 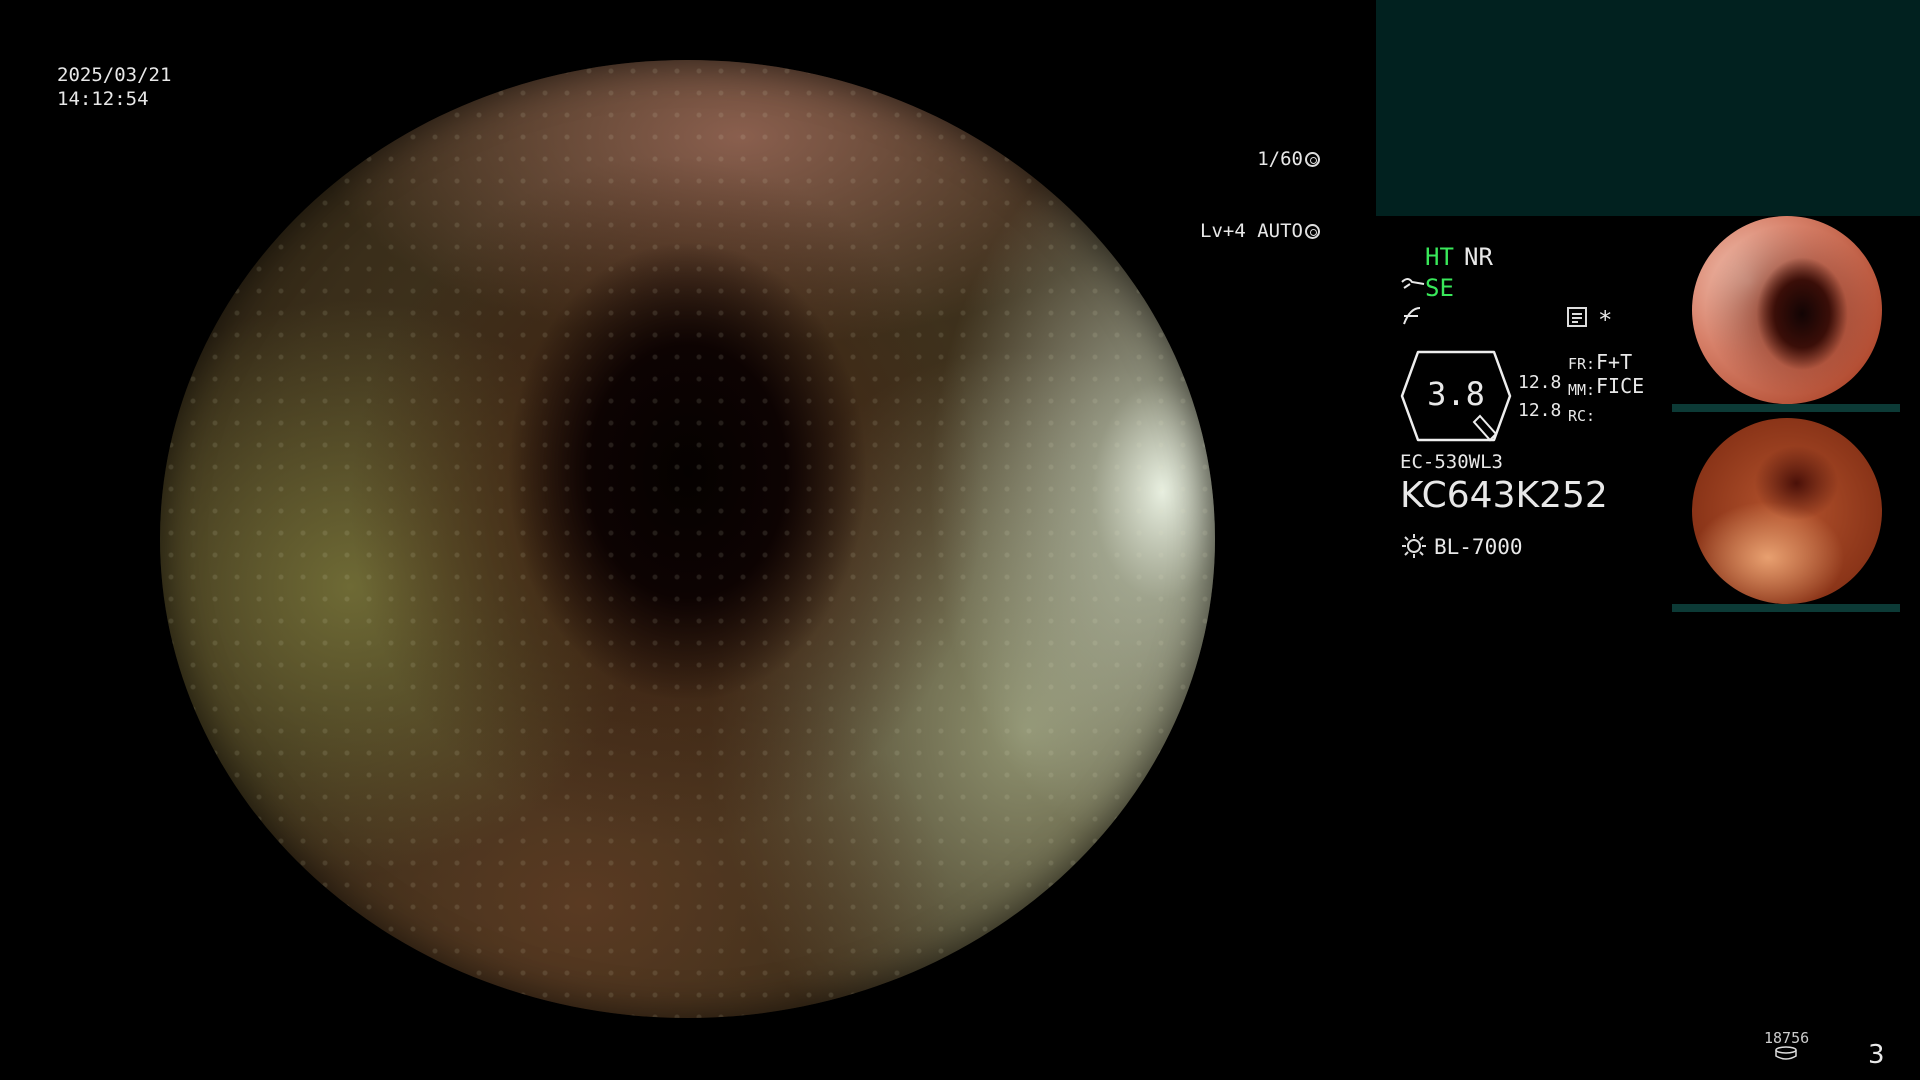 I want to click on fr-label: FR:, so click(x=1582, y=364).